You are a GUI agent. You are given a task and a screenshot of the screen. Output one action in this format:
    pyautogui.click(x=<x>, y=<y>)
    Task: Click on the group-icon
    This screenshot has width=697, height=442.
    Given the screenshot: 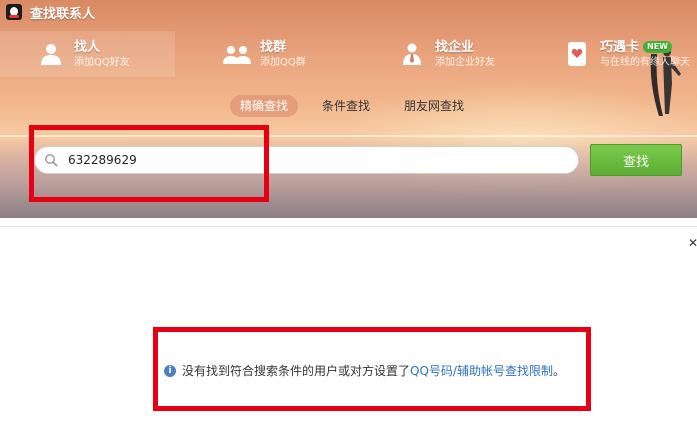 What is the action you would take?
    pyautogui.click(x=237, y=54)
    